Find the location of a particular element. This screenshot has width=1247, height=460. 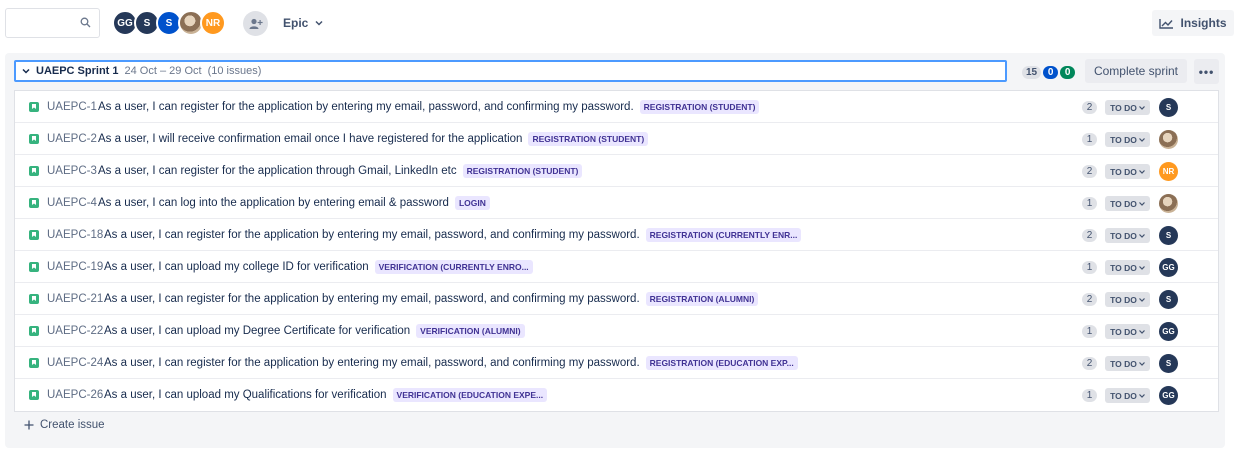

issue-key: UAEPC-22 is located at coordinates (75, 331).